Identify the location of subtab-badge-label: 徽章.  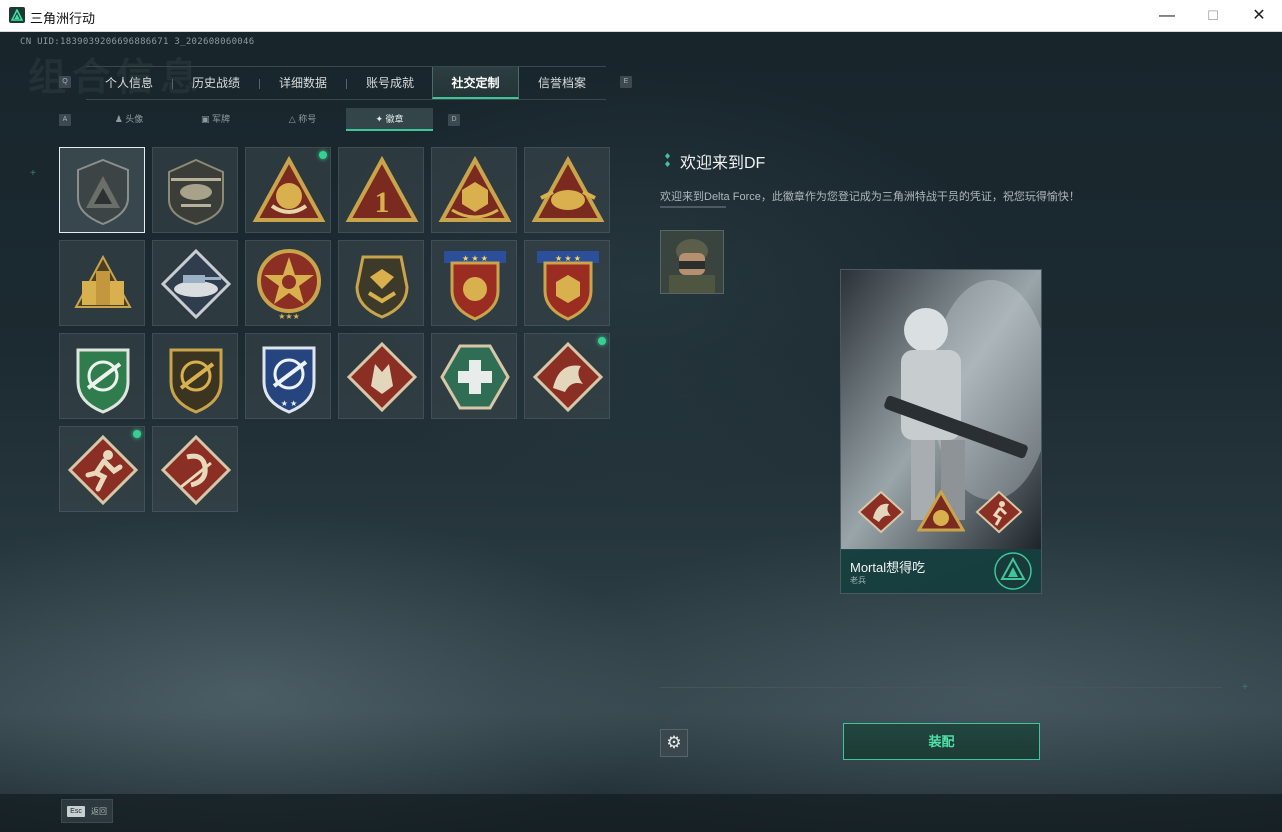
(394, 119).